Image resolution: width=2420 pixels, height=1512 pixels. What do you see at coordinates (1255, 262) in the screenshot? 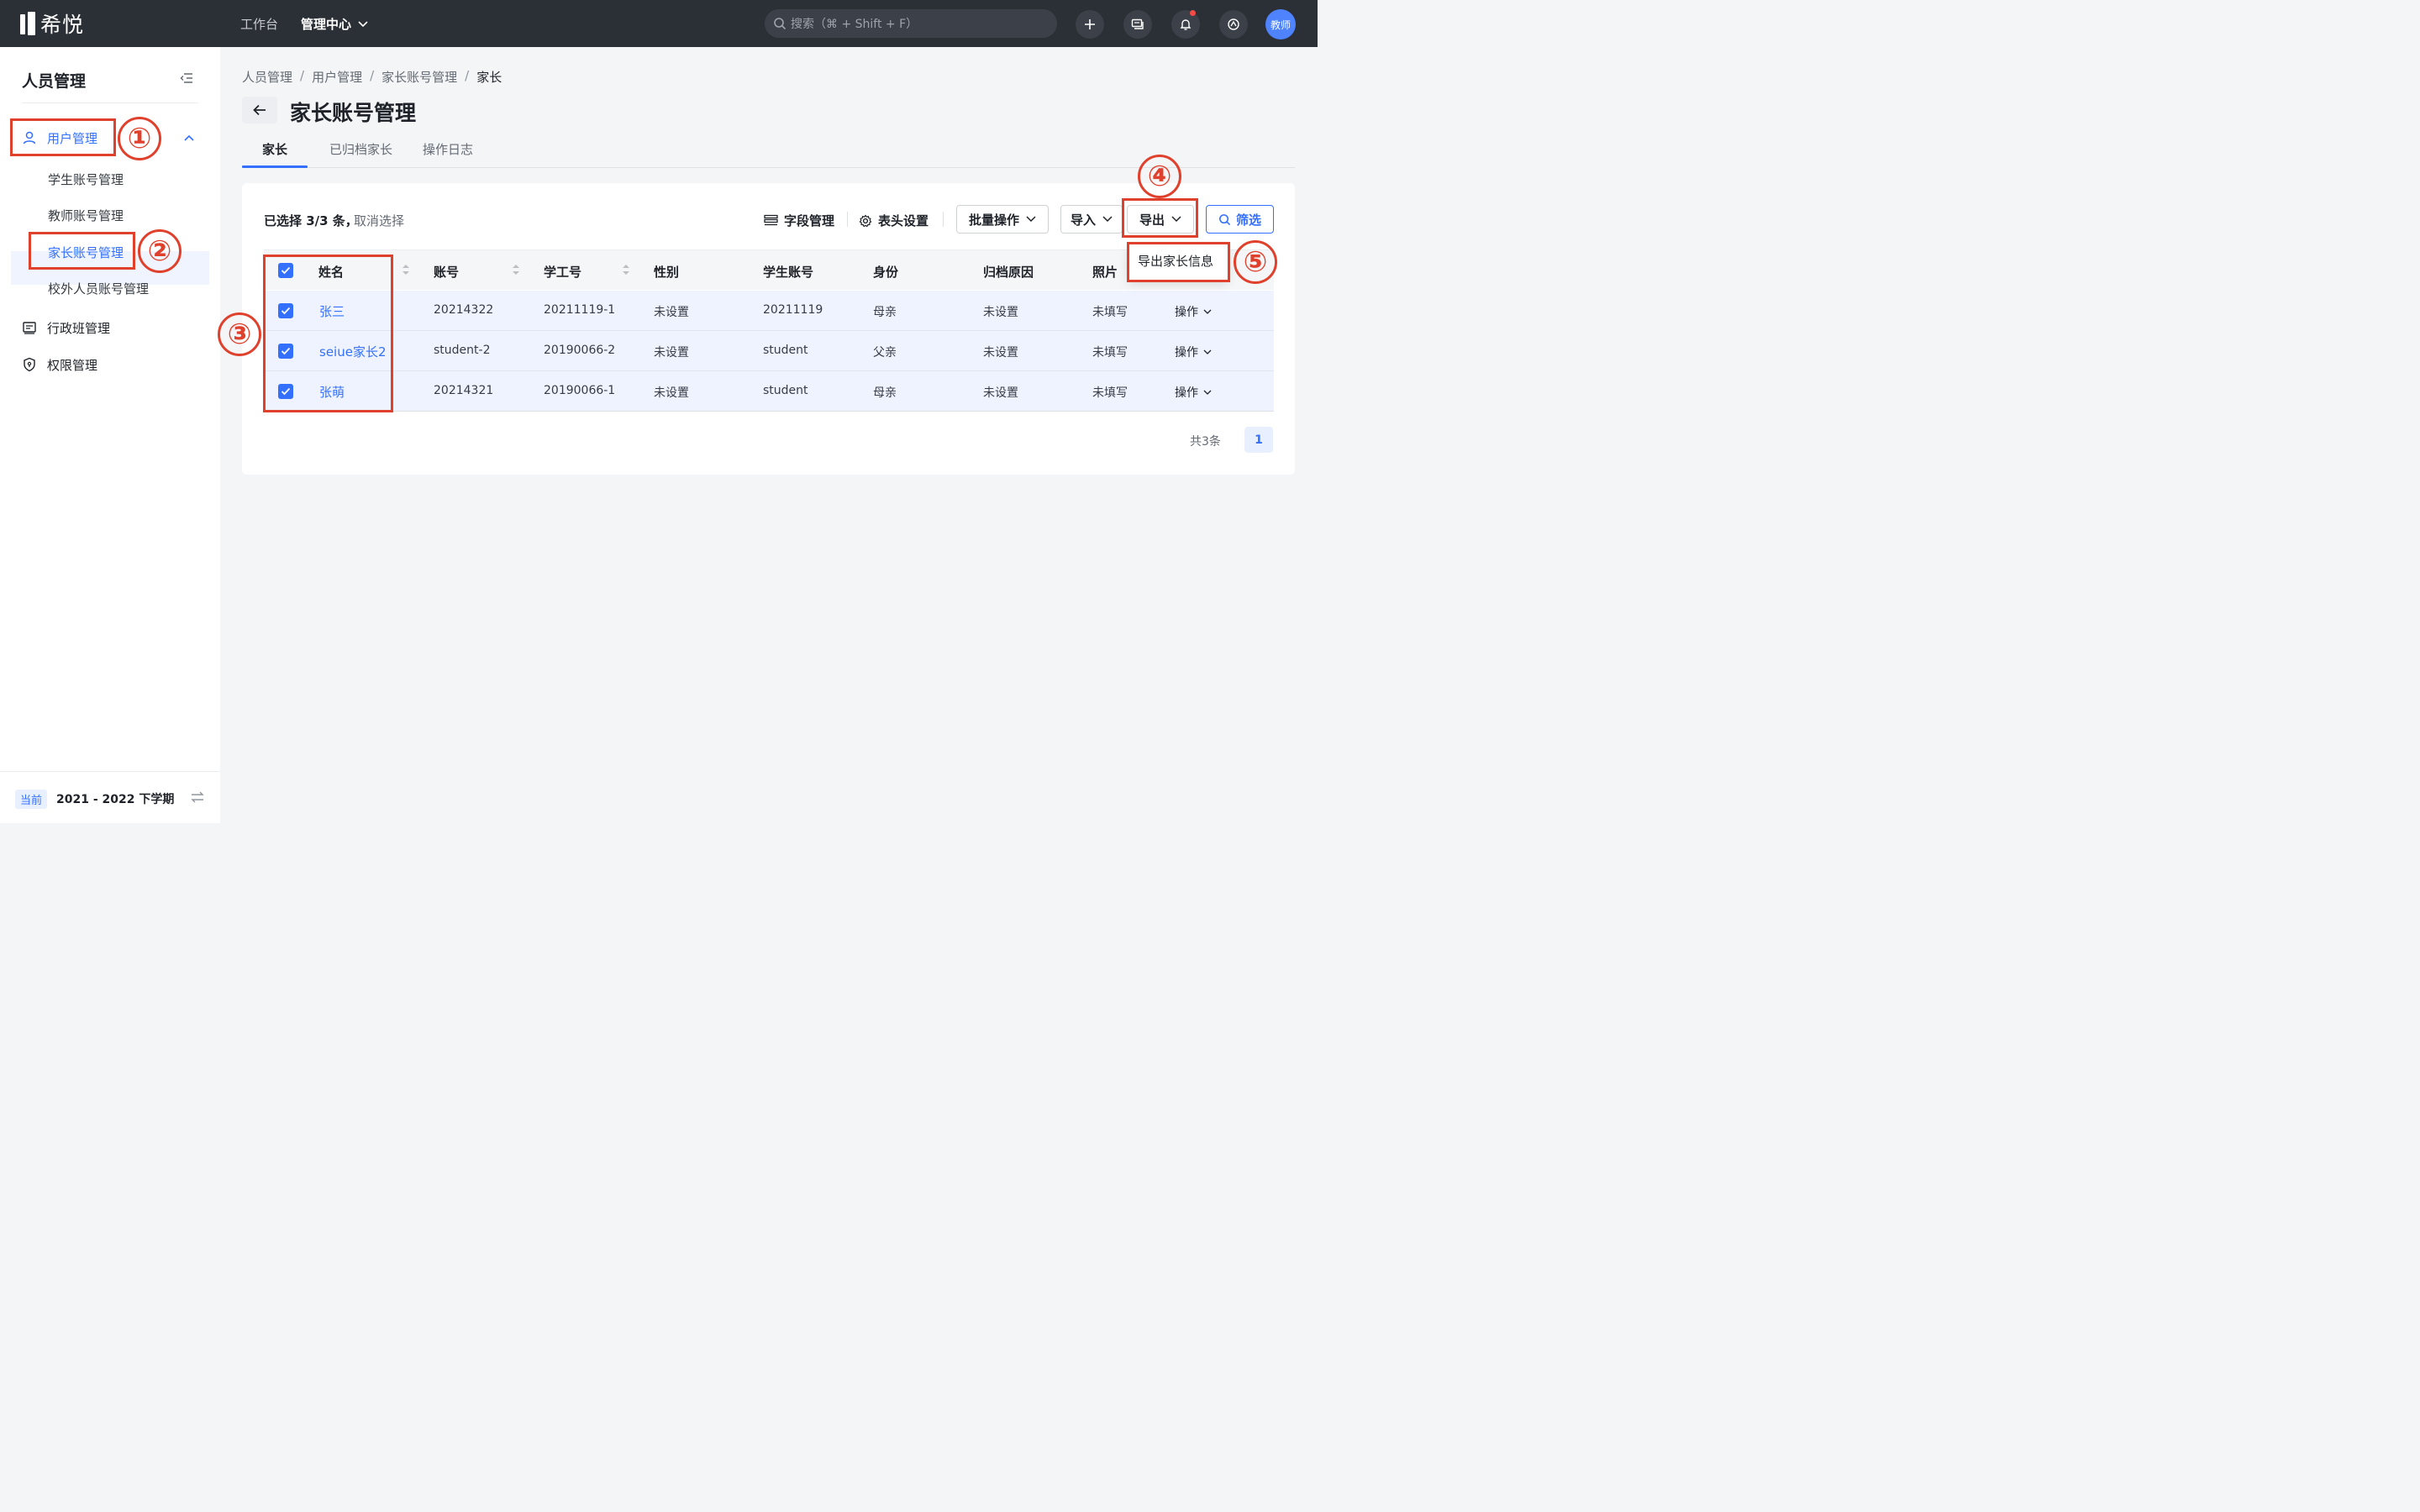
I see `annotation-number-5: ⑤` at bounding box center [1255, 262].